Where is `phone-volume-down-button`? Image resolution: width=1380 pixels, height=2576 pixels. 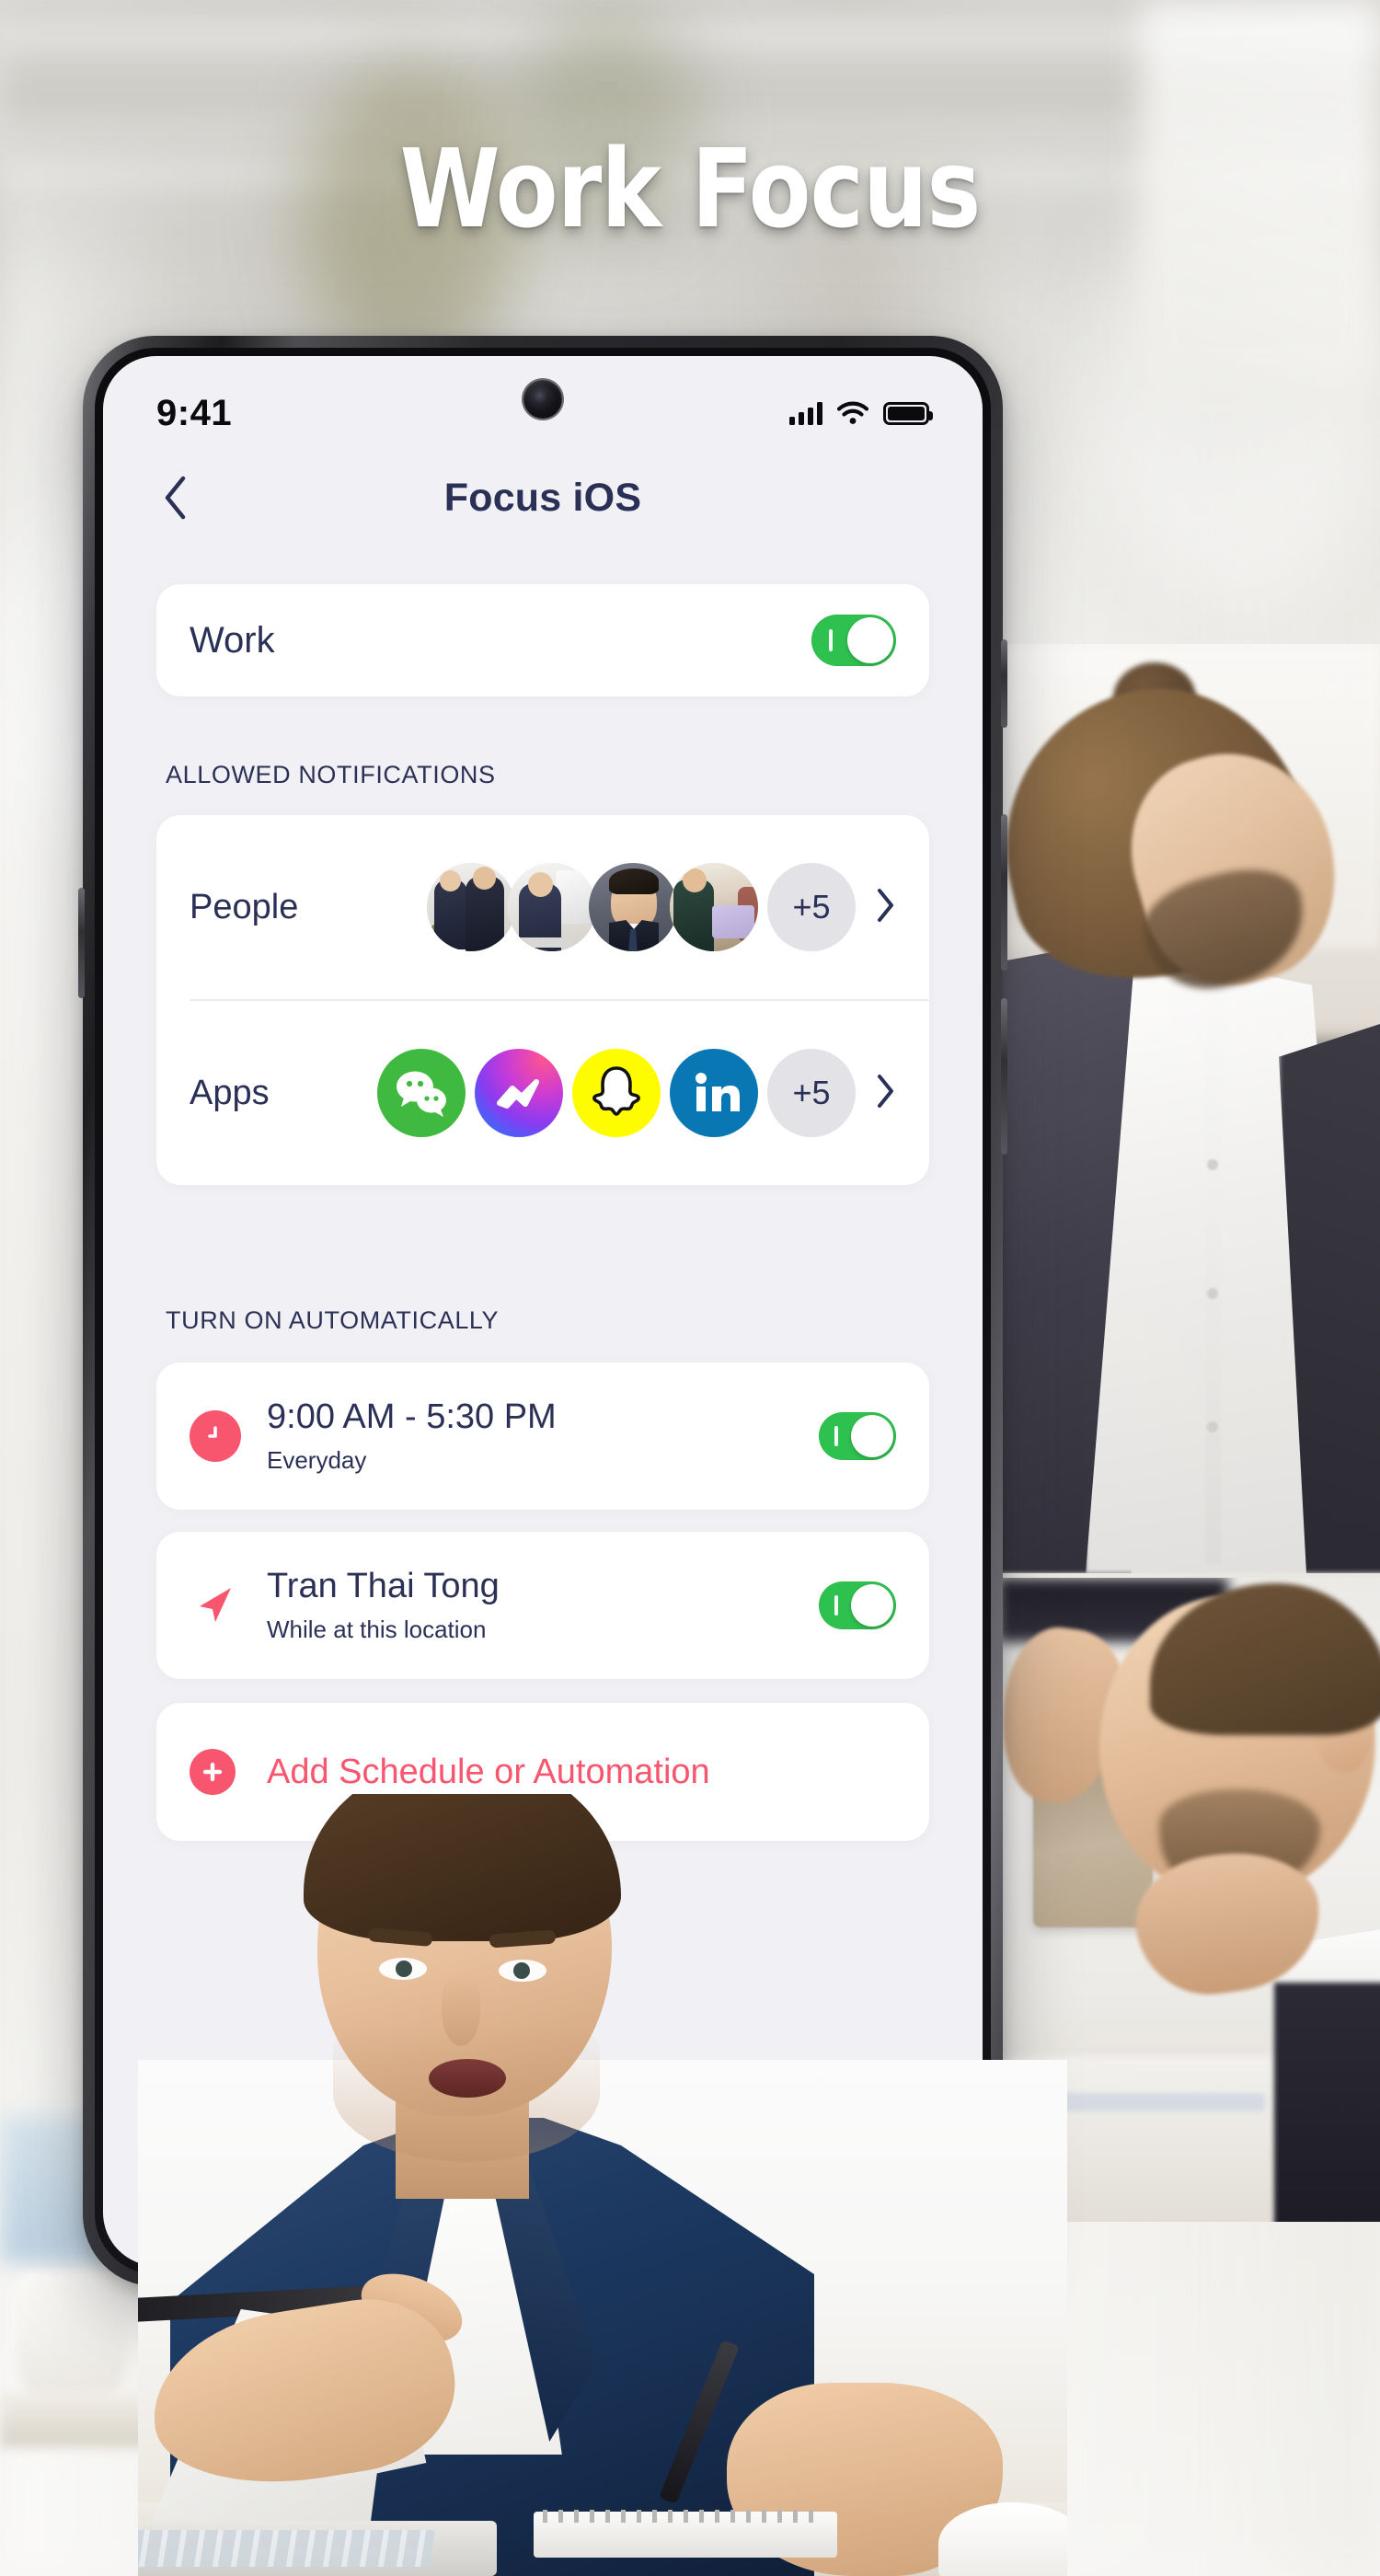 phone-volume-down-button is located at coordinates (1004, 1076).